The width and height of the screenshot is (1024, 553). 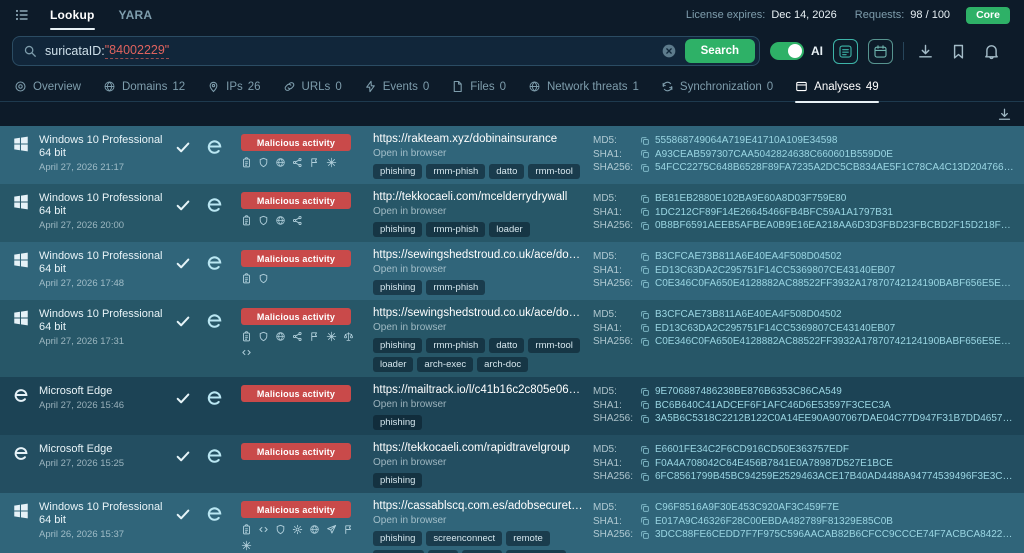 What do you see at coordinates (725, 15) in the screenshot?
I see `license-label: License expires:` at bounding box center [725, 15].